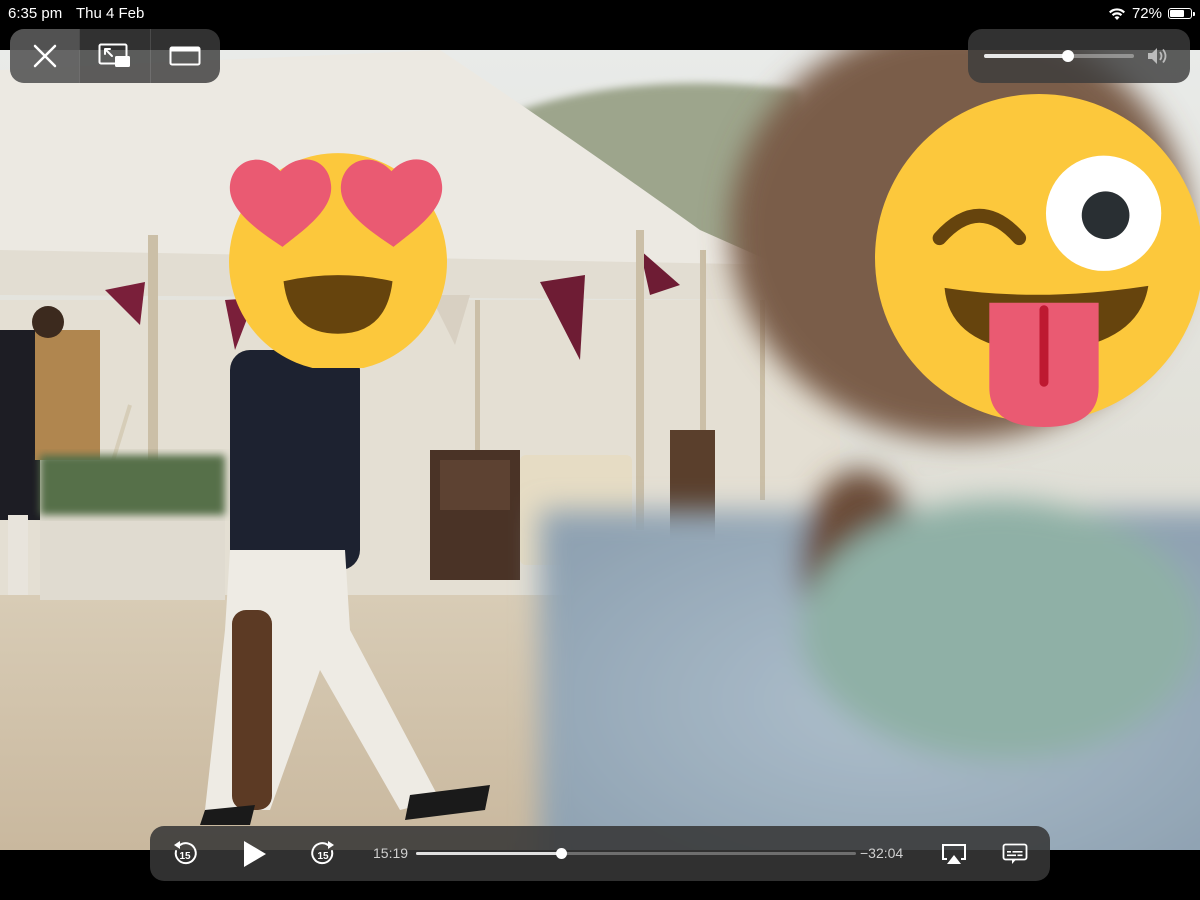 This screenshot has height=900, width=1200. I want to click on subtitles-button, so click(1015, 853).